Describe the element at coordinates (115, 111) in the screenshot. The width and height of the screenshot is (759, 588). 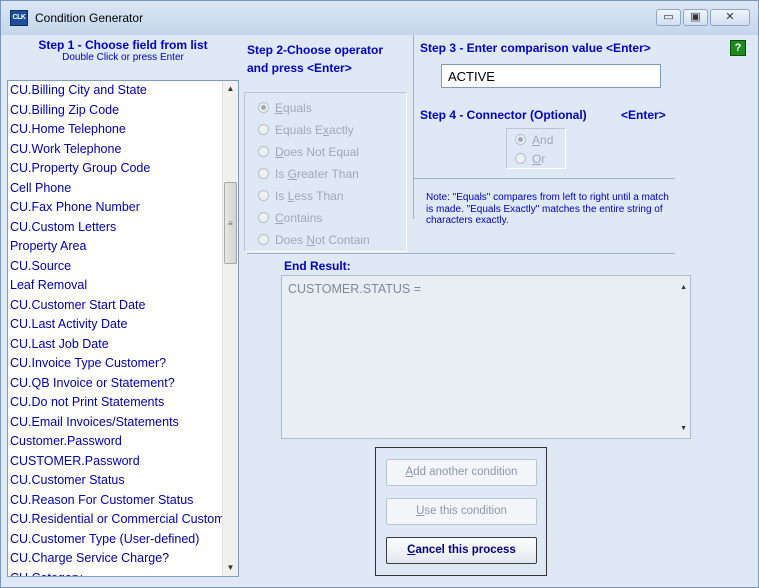
I see `field-list-item: CU.Billing Zip Code` at that location.